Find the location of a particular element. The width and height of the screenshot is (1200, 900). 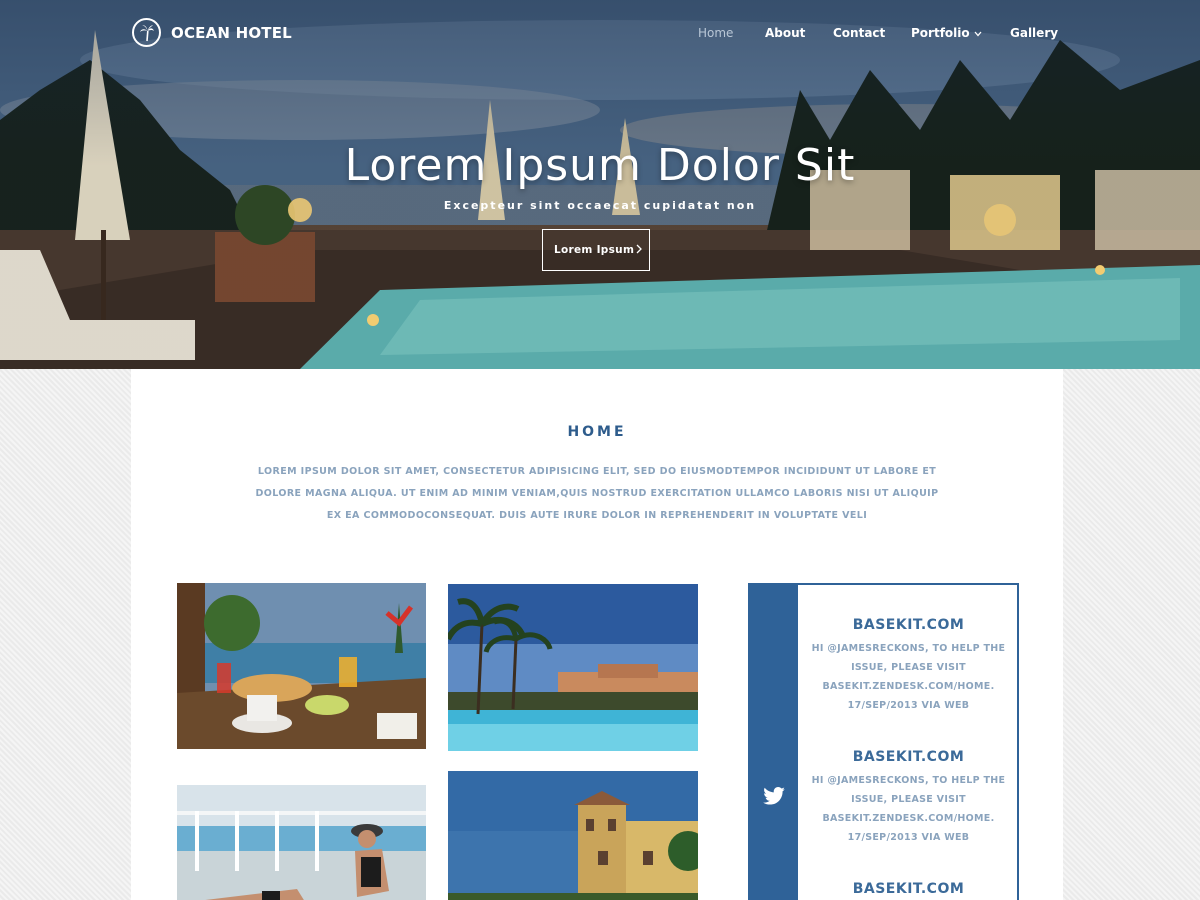

hero-cta-label: Lorem Ipsum is located at coordinates (594, 250).